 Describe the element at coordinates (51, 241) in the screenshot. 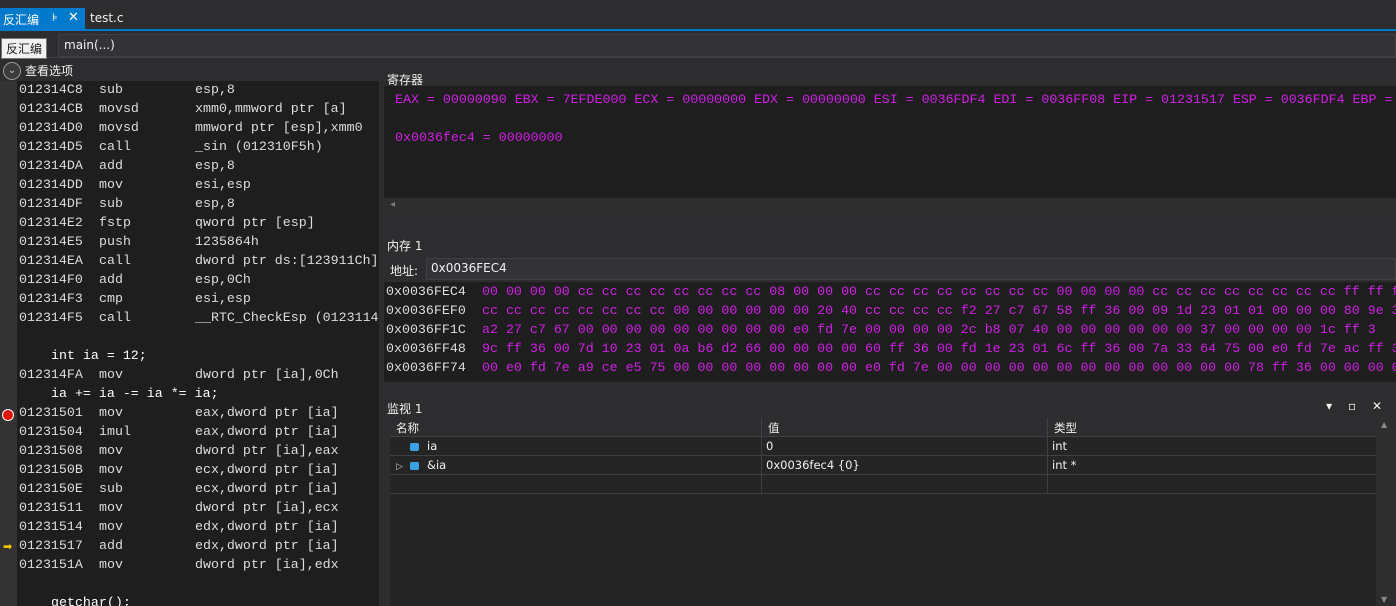

I see `instruction-address: 012314E5` at that location.